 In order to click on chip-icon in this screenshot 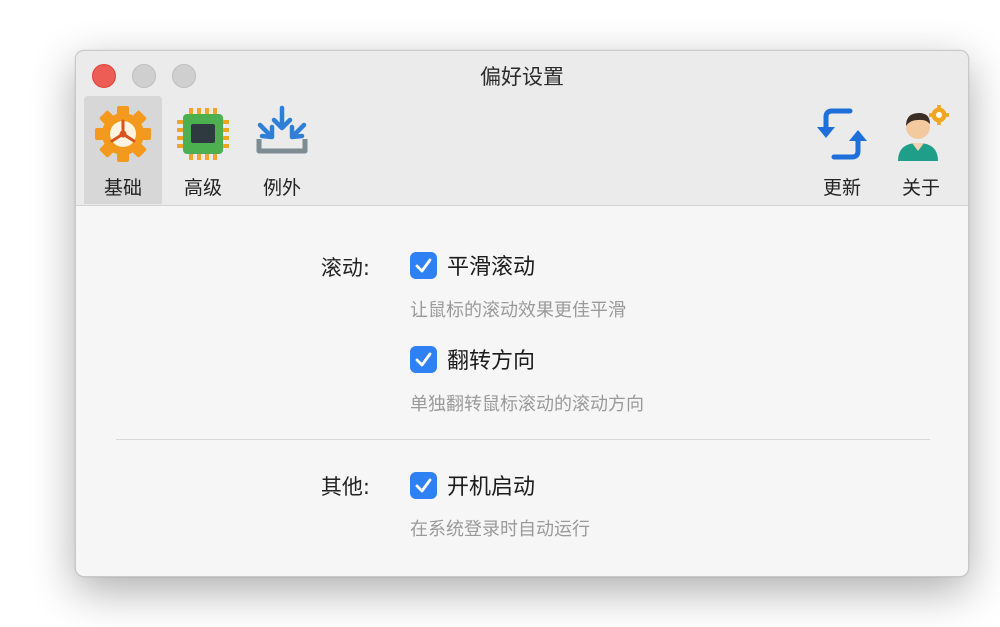, I will do `click(203, 134)`.